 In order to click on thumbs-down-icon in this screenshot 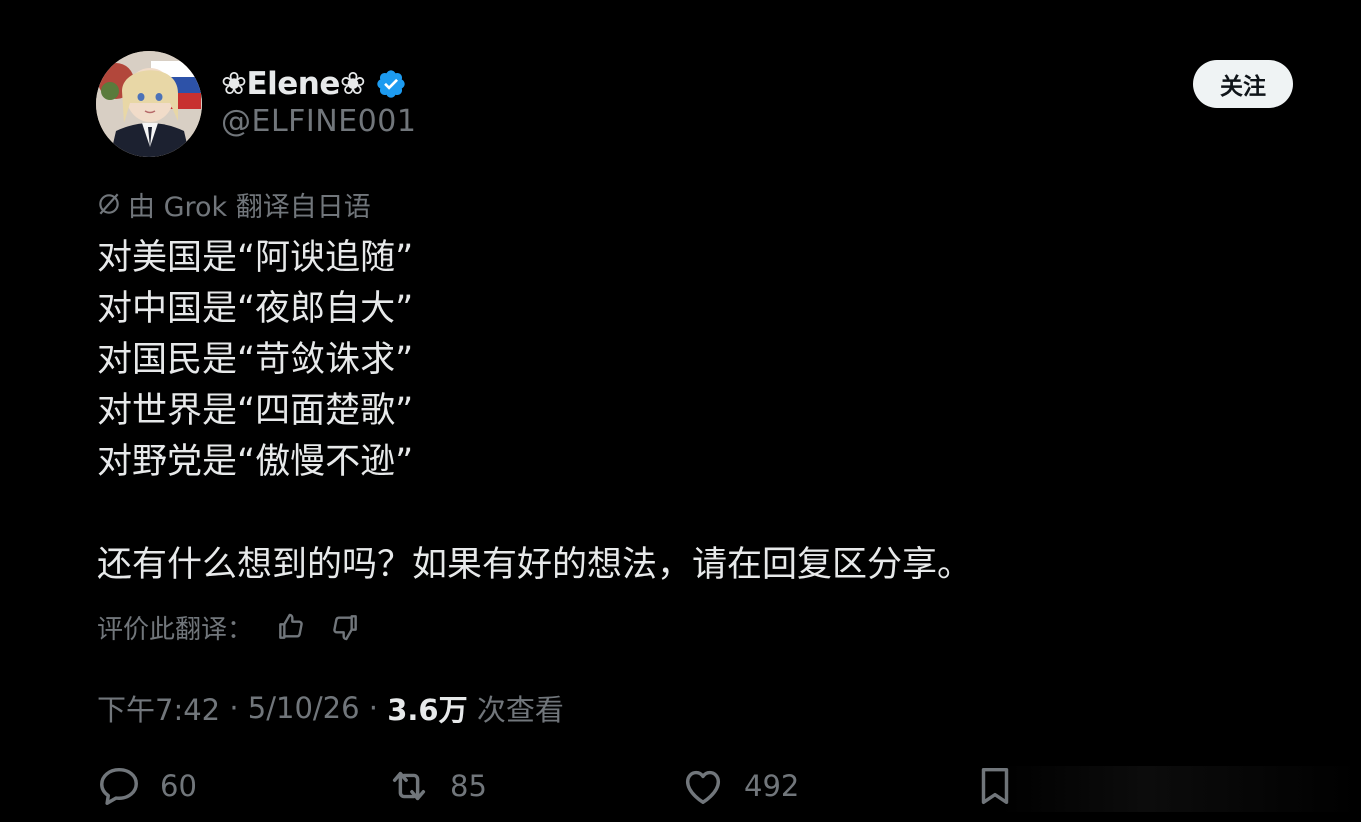, I will do `click(345, 627)`.